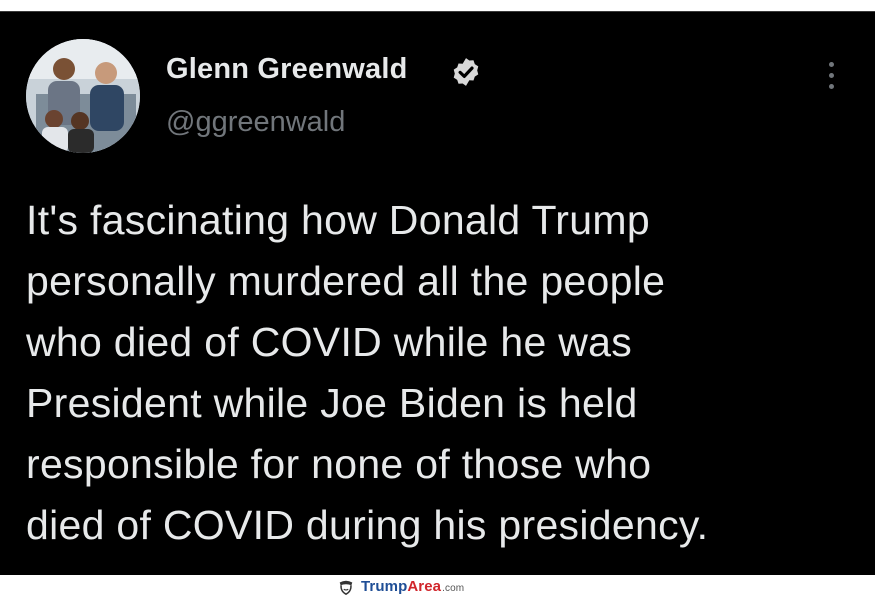  Describe the element at coordinates (339, 464) in the screenshot. I see `tweet-text-line: responsible for none of those who` at that location.